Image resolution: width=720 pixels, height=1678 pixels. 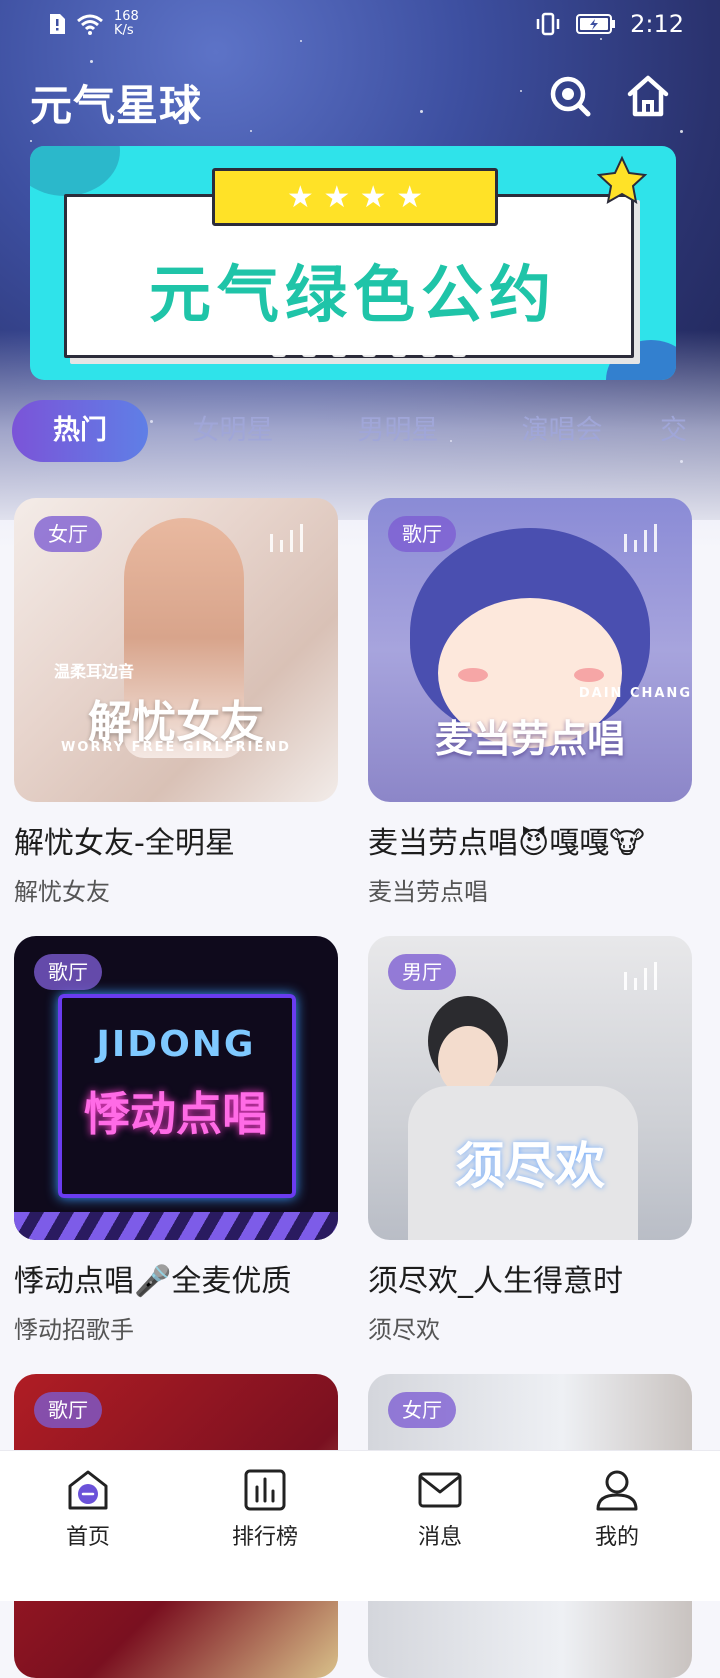 I want to click on room-card: 须尽欢 男厅 须尽欢_人生得意时 须尽欢, so click(x=530, y=1140).